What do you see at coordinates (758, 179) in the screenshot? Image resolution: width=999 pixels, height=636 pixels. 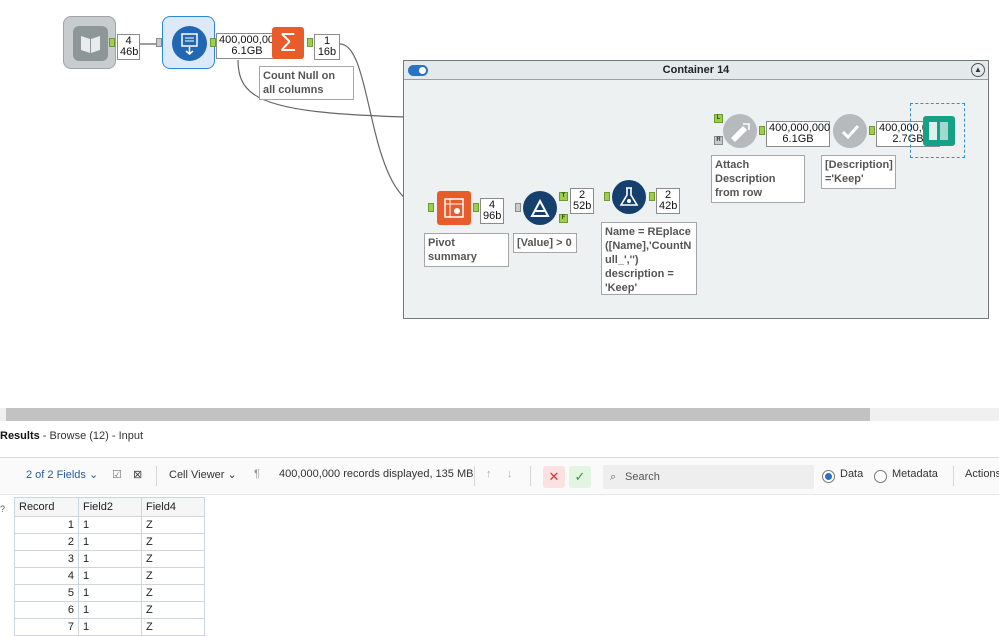 I see `tool-annotation: Attach Description from row` at bounding box center [758, 179].